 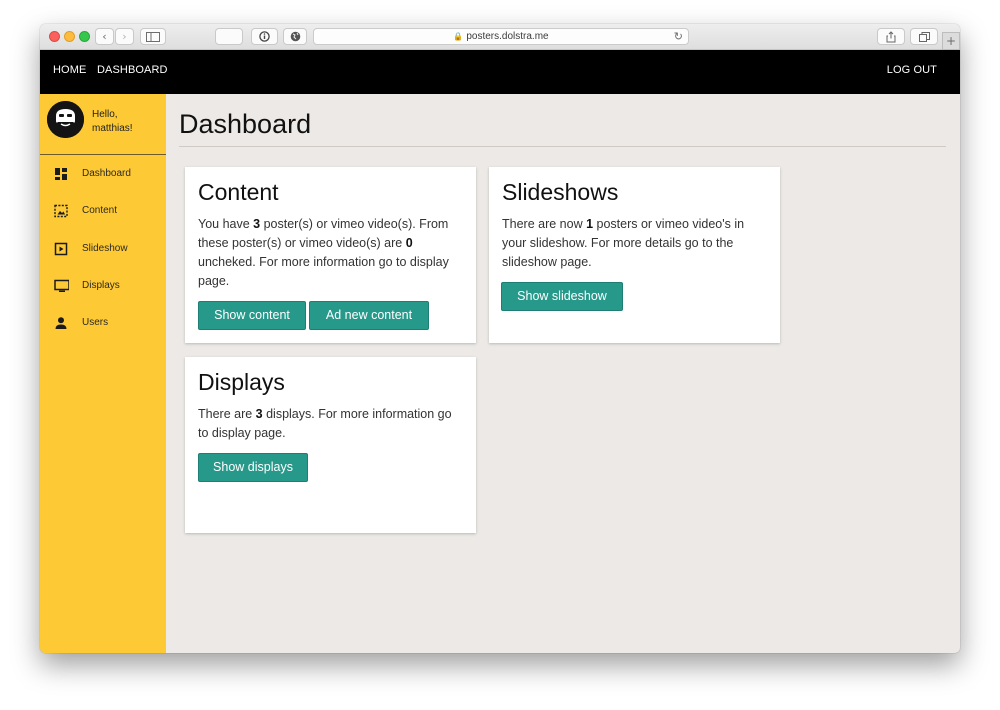 What do you see at coordinates (259, 414) in the screenshot?
I see `display-count: 3` at bounding box center [259, 414].